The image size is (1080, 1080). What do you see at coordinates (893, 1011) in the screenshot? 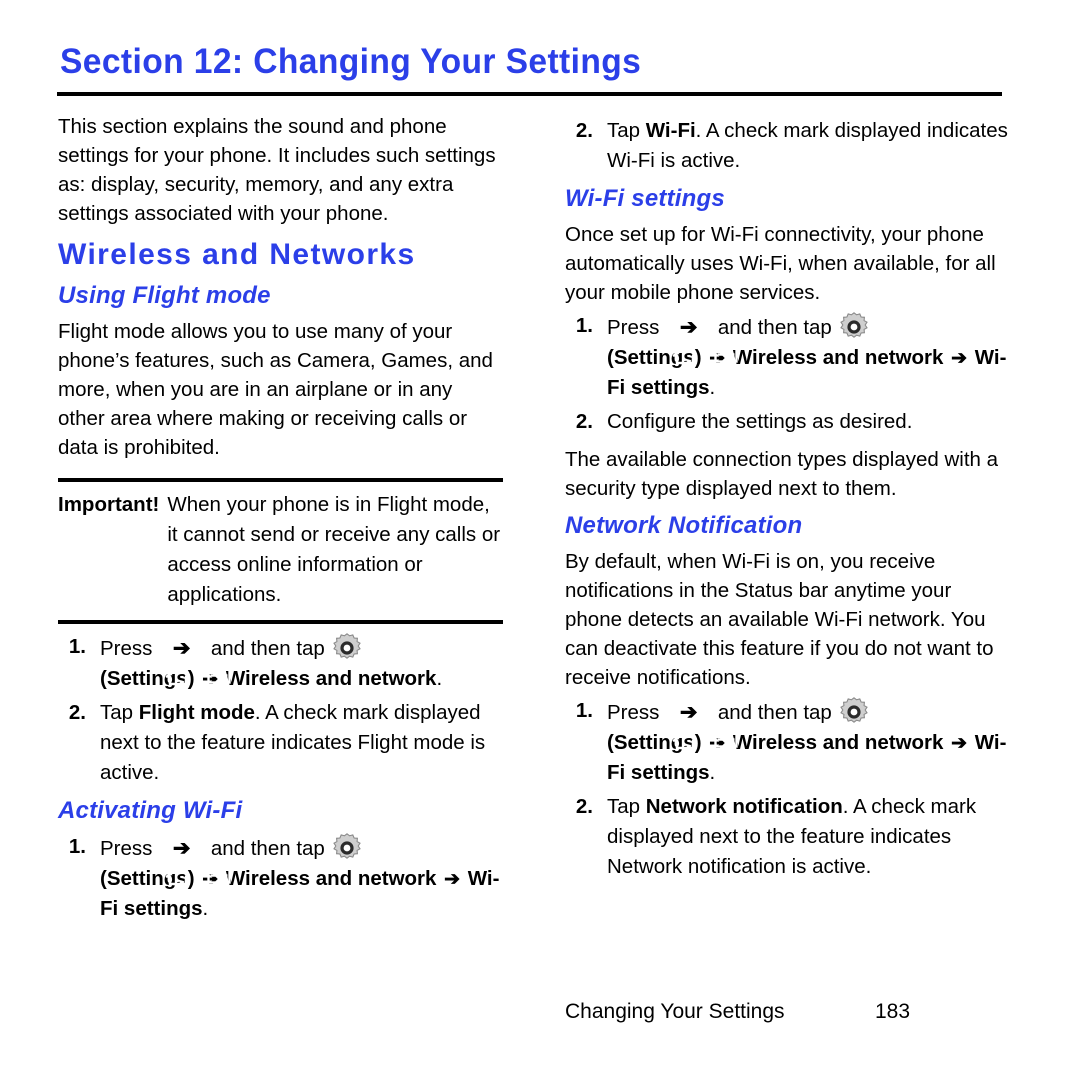
I see `footer-page-number: 183` at bounding box center [893, 1011].